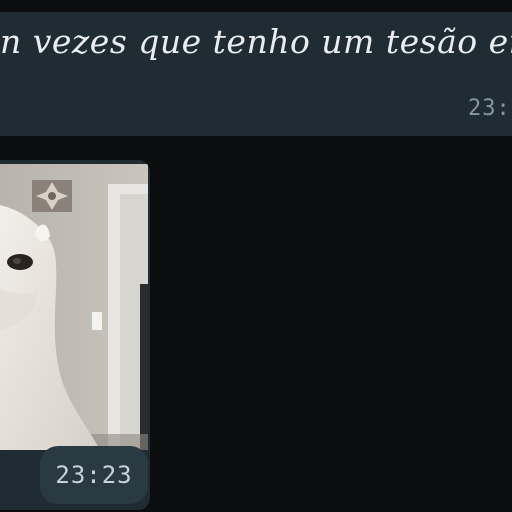  Describe the element at coordinates (94, 475) in the screenshot. I see `image-timestamp: 23:23` at that location.